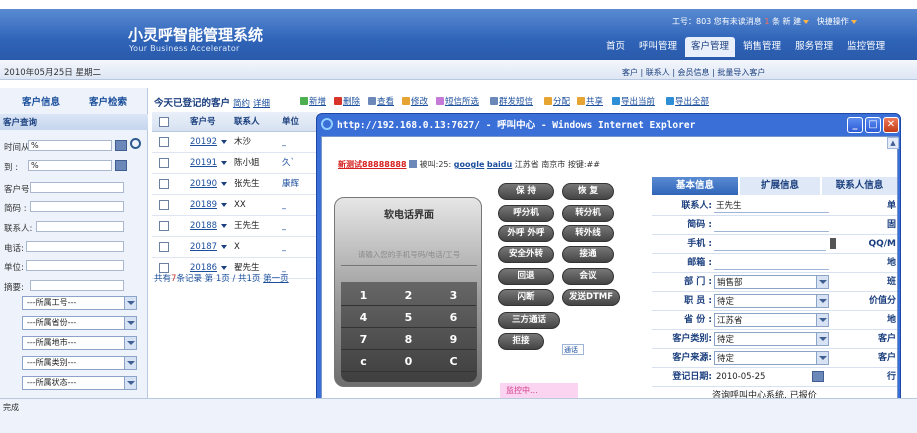  Describe the element at coordinates (79, 363) in the screenshot. I see `select-category: ---所属类别---` at that location.